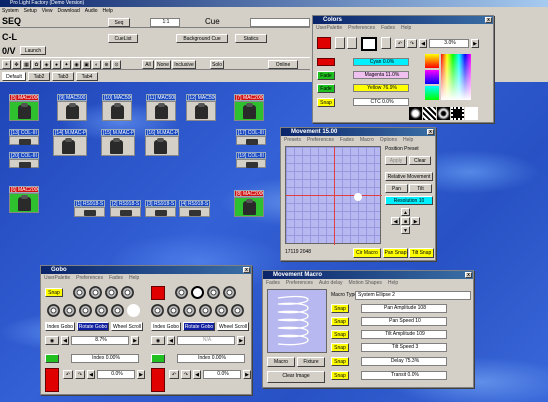 This screenshot has width=548, height=402. Describe the element at coordinates (456, 77) in the screenshot. I see `color-picker` at that location.